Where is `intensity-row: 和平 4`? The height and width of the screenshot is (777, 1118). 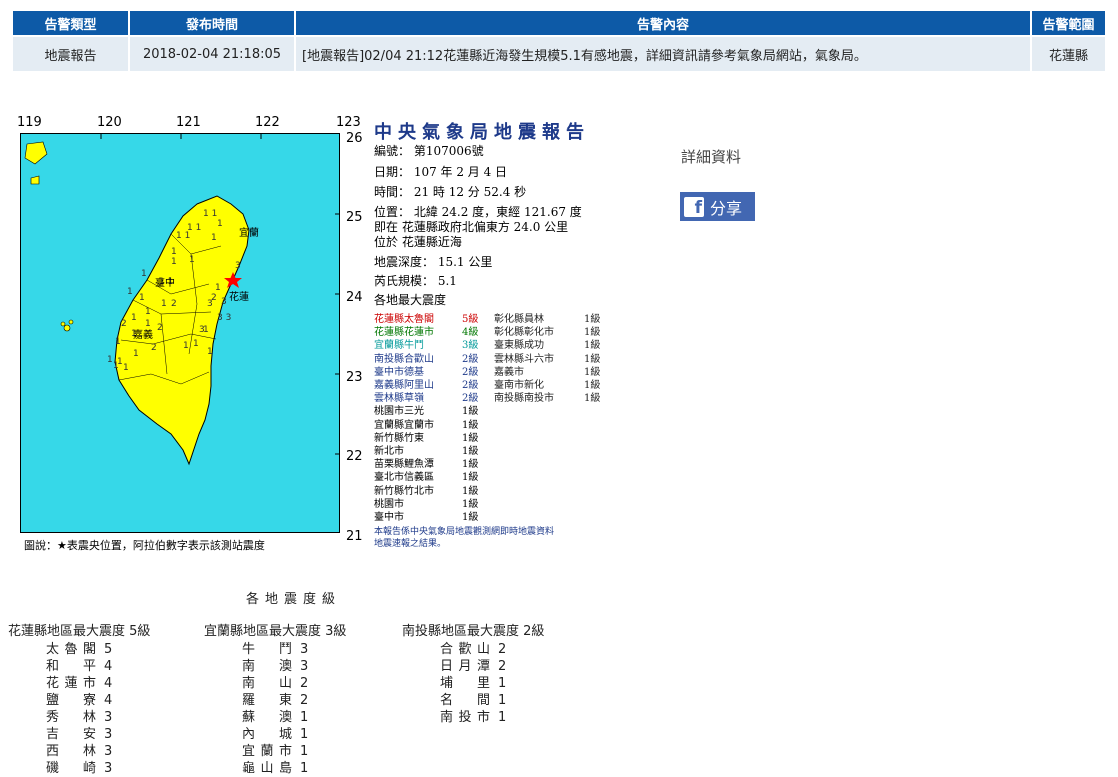 intensity-row: 和平 4 is located at coordinates (79, 666).